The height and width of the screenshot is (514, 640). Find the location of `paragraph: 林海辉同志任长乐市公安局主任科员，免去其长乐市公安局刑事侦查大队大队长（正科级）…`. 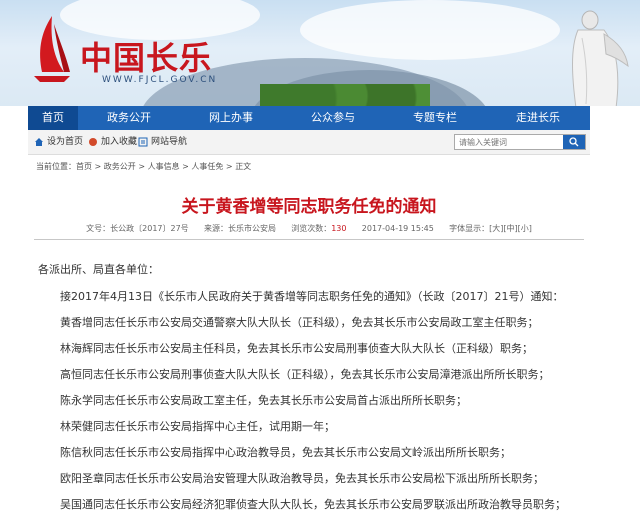

paragraph: 林海辉同志任长乐市公安局主任科员，免去其长乐市公安局刑事侦查大队大队长（正科级）… is located at coordinates (296, 348).